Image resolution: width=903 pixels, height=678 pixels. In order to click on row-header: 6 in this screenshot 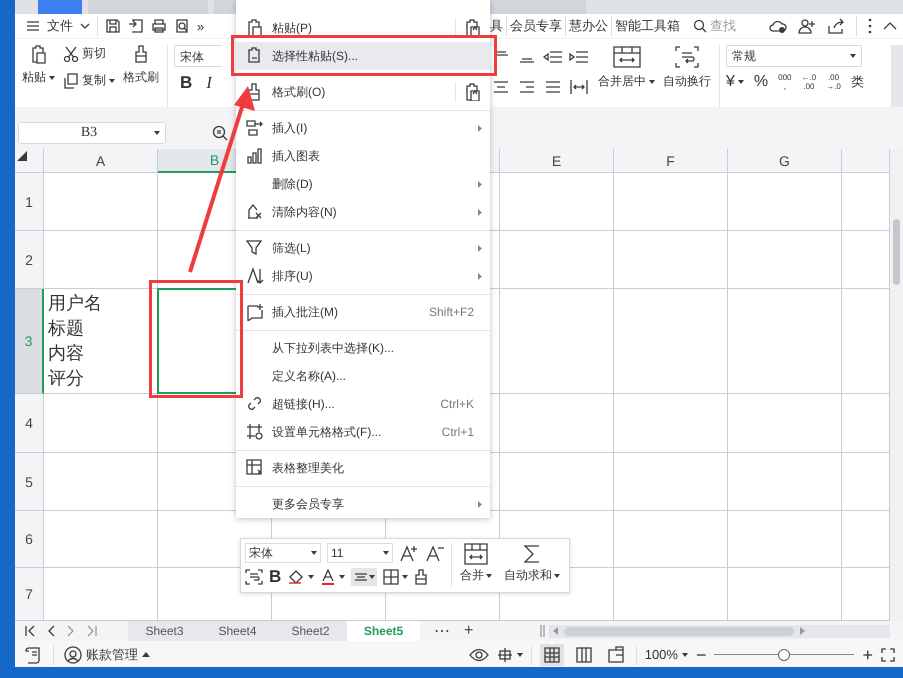, I will do `click(29, 539)`.